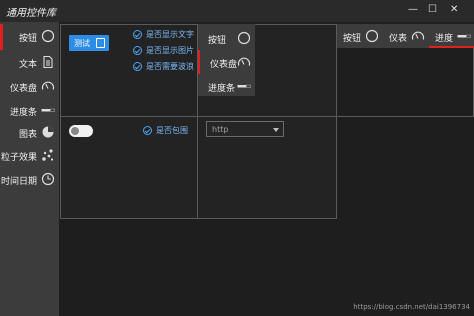  Describe the element at coordinates (220, 129) in the screenshot. I see `combobox-value: http` at that location.